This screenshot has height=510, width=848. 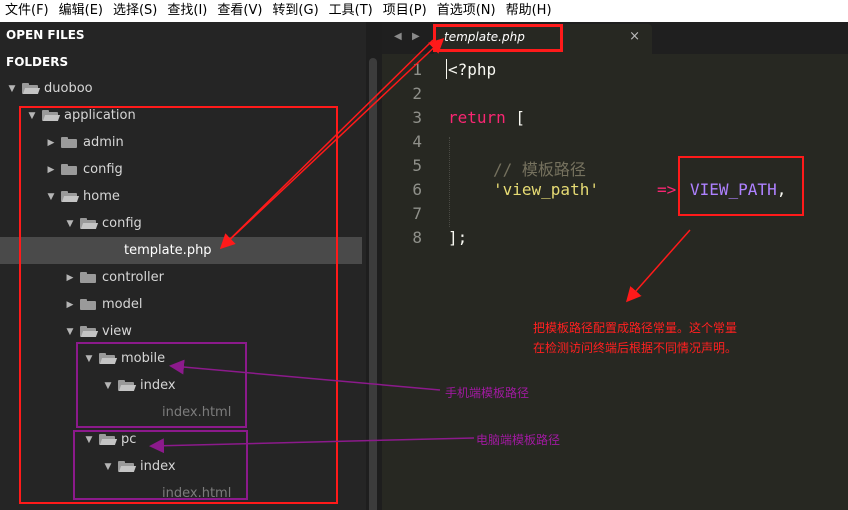 I want to click on line-number: 7, so click(x=417, y=213).